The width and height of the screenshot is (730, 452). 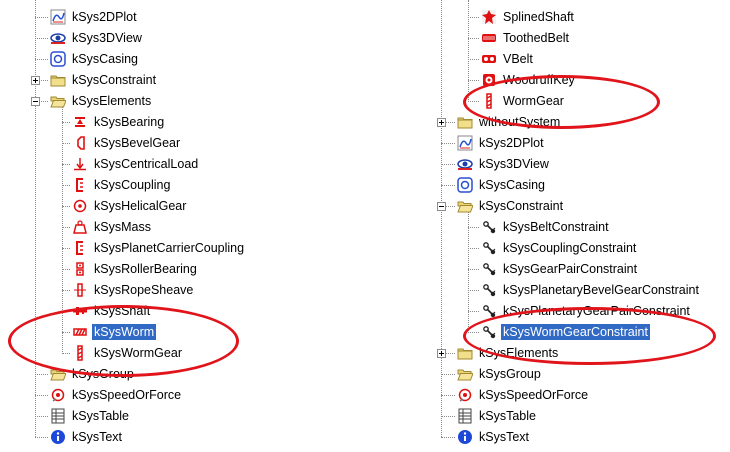 I want to click on left-tree-item-label: kSysRopeSheave, so click(x=144, y=290).